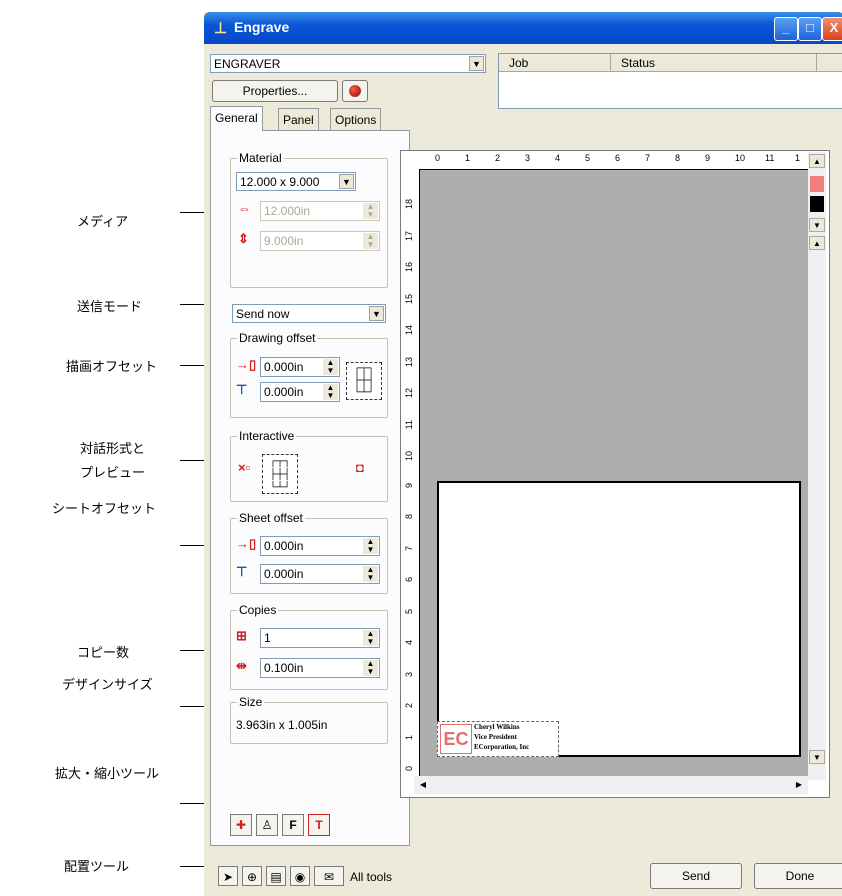 Image resolution: width=842 pixels, height=896 pixels. I want to click on scroll-left-icon: ◀, so click(423, 785).